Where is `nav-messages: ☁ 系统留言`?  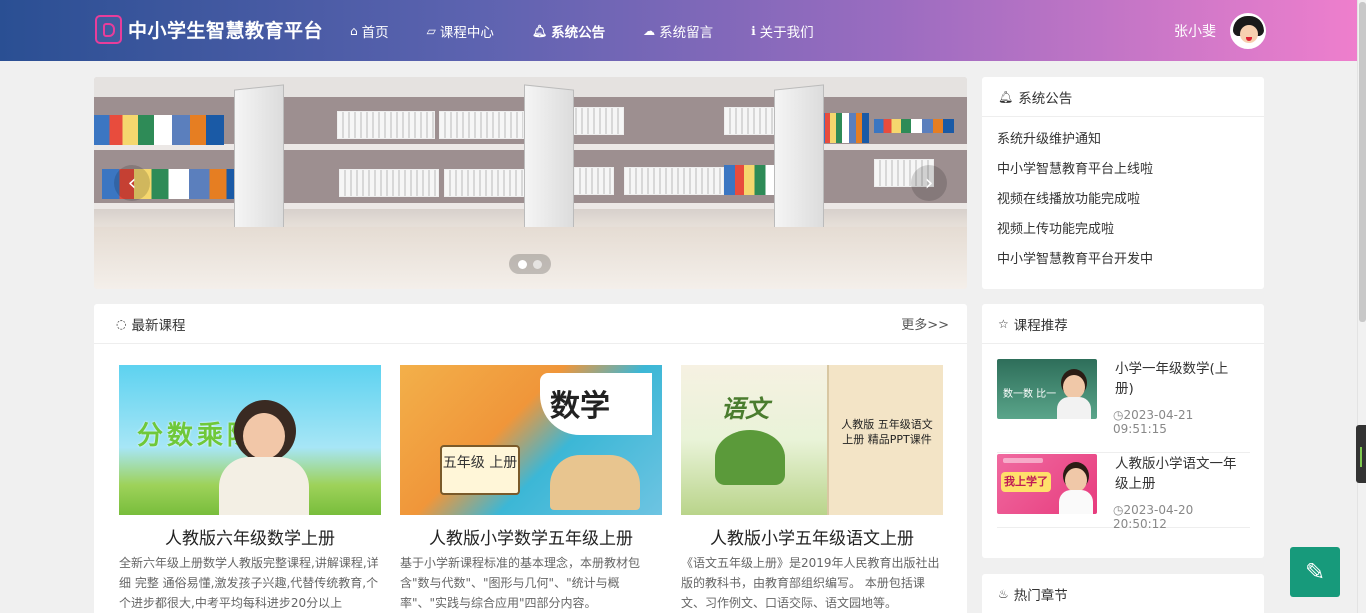
nav-messages: ☁ 系统留言 is located at coordinates (678, 31).